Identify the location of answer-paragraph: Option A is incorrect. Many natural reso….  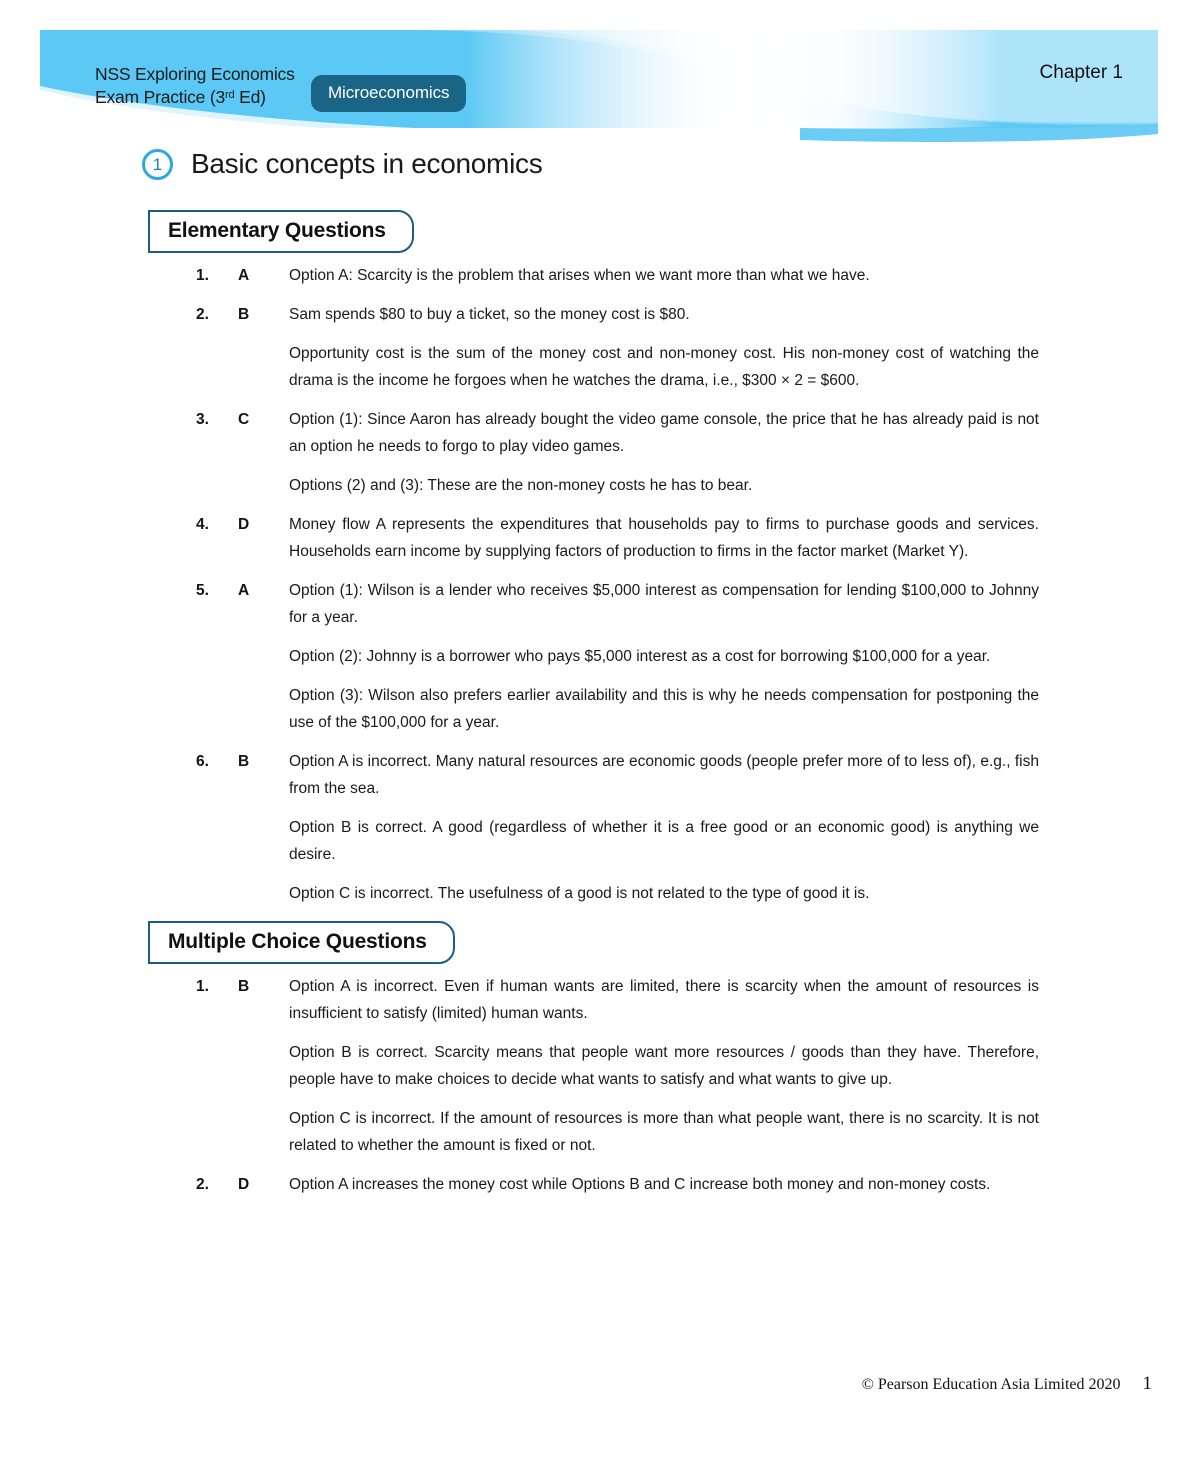
(664, 775).